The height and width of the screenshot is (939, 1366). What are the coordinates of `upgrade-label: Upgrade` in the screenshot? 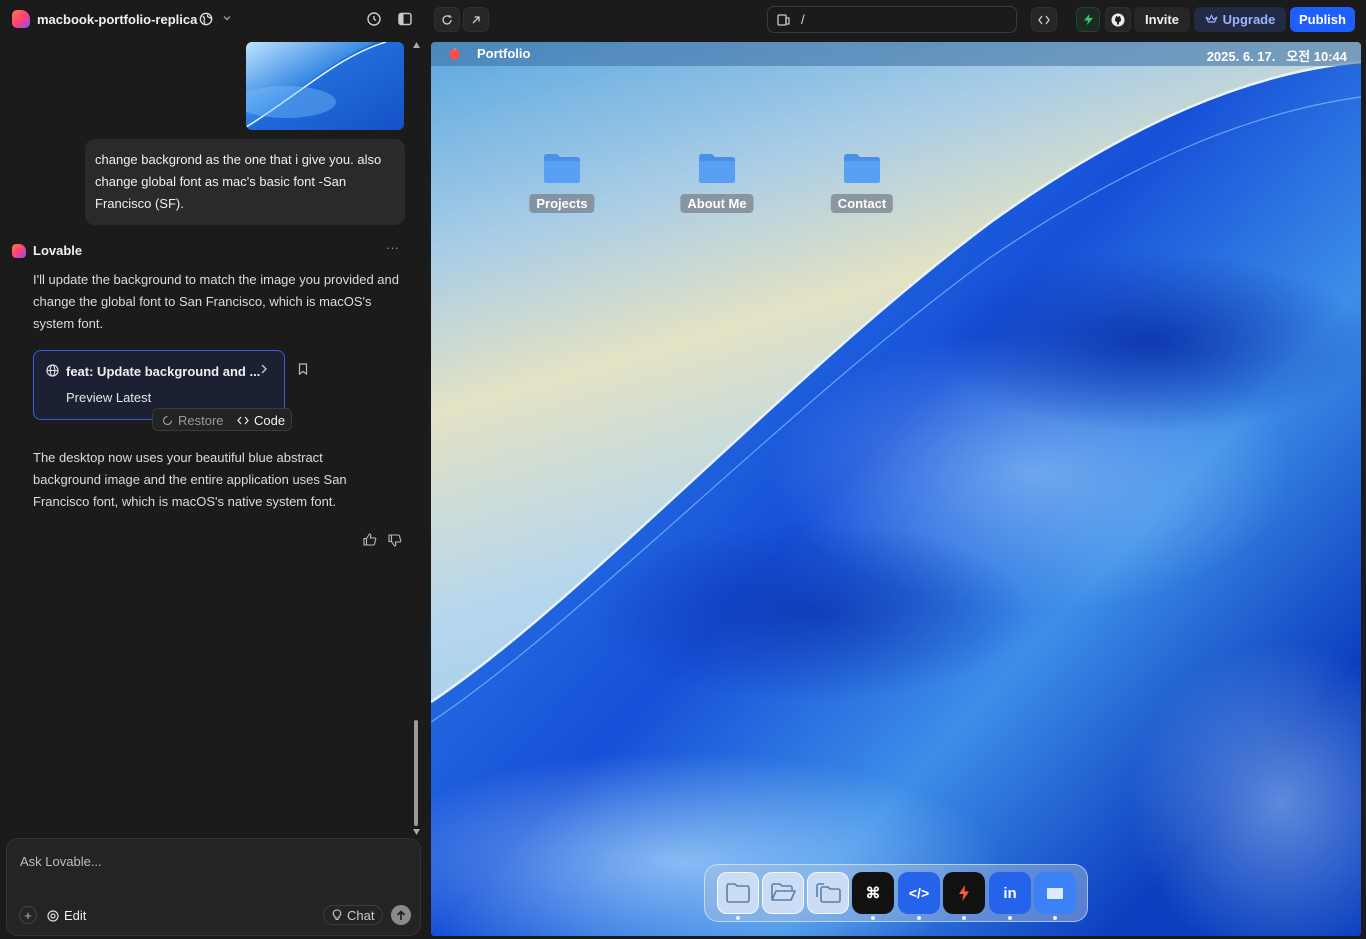 It's located at (1249, 19).